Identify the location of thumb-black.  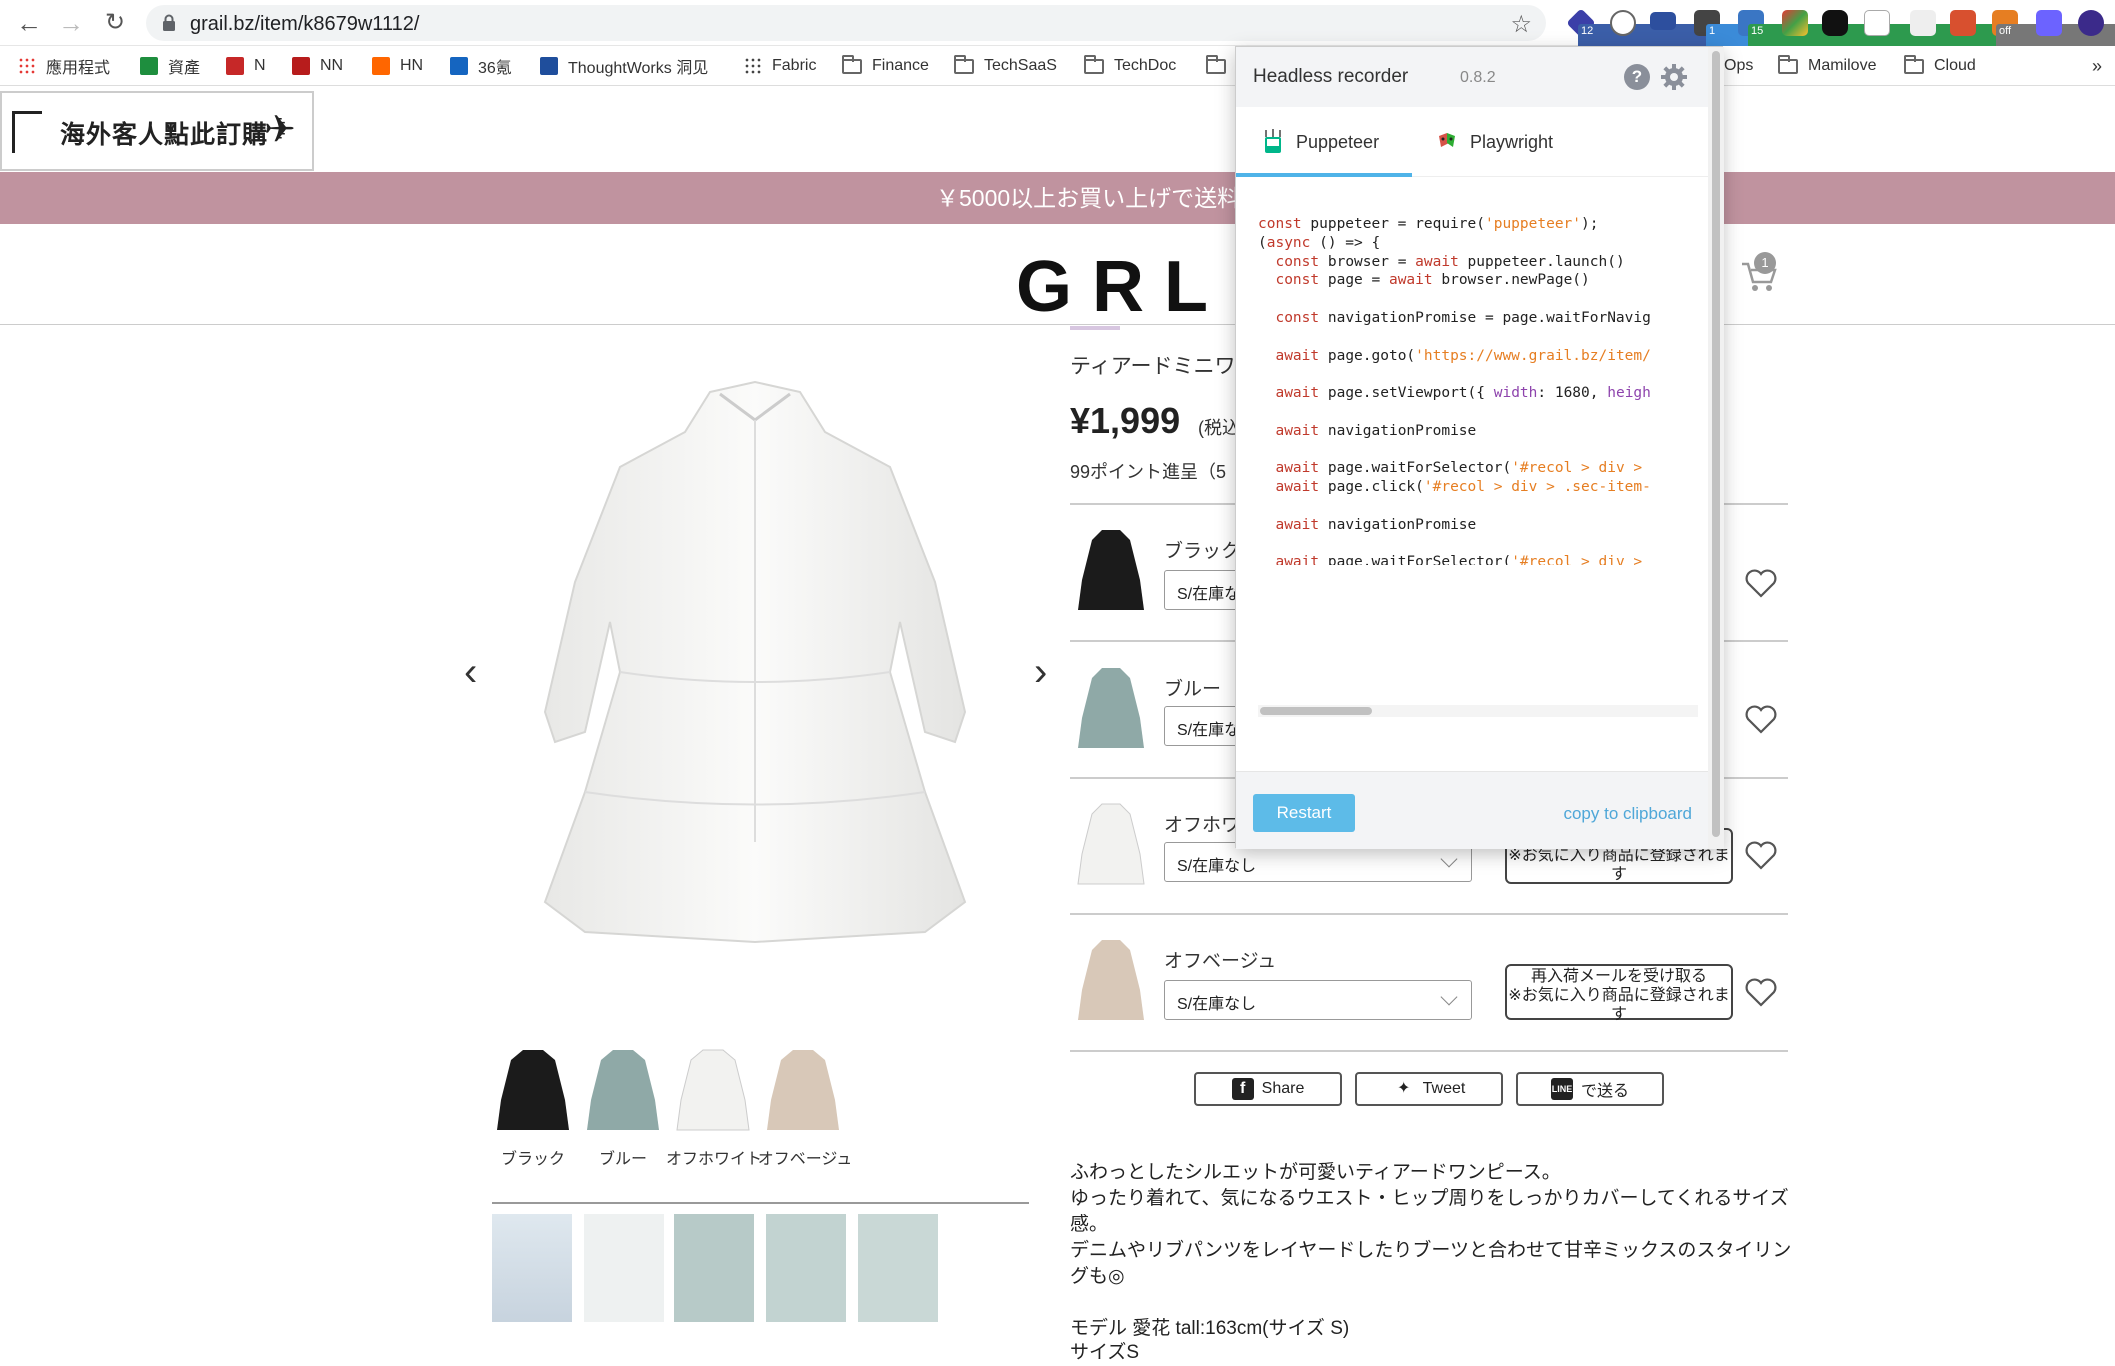
(533, 1092).